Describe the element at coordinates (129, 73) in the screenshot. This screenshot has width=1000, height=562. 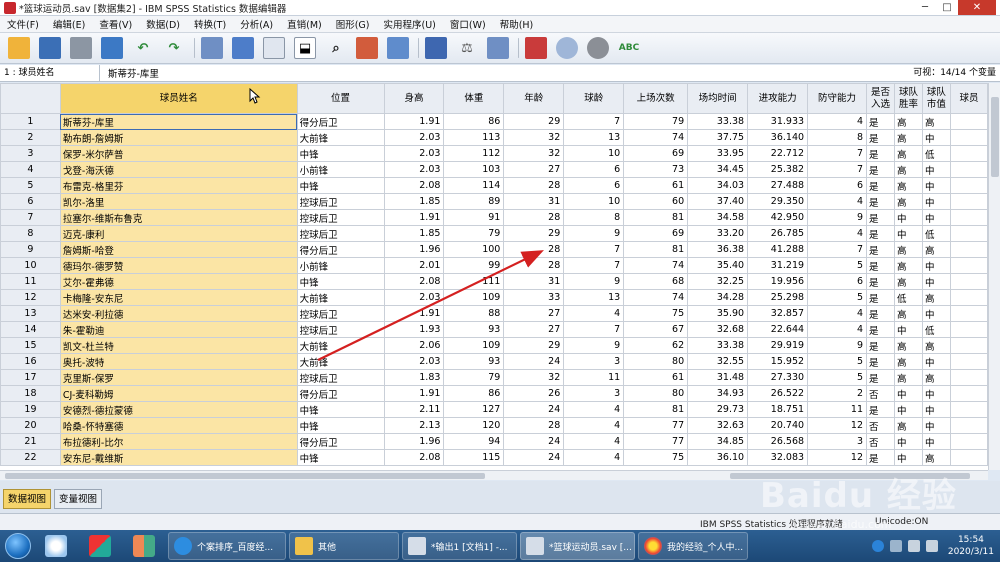
I see `cell-value-input: 斯蒂芬-库里` at that location.